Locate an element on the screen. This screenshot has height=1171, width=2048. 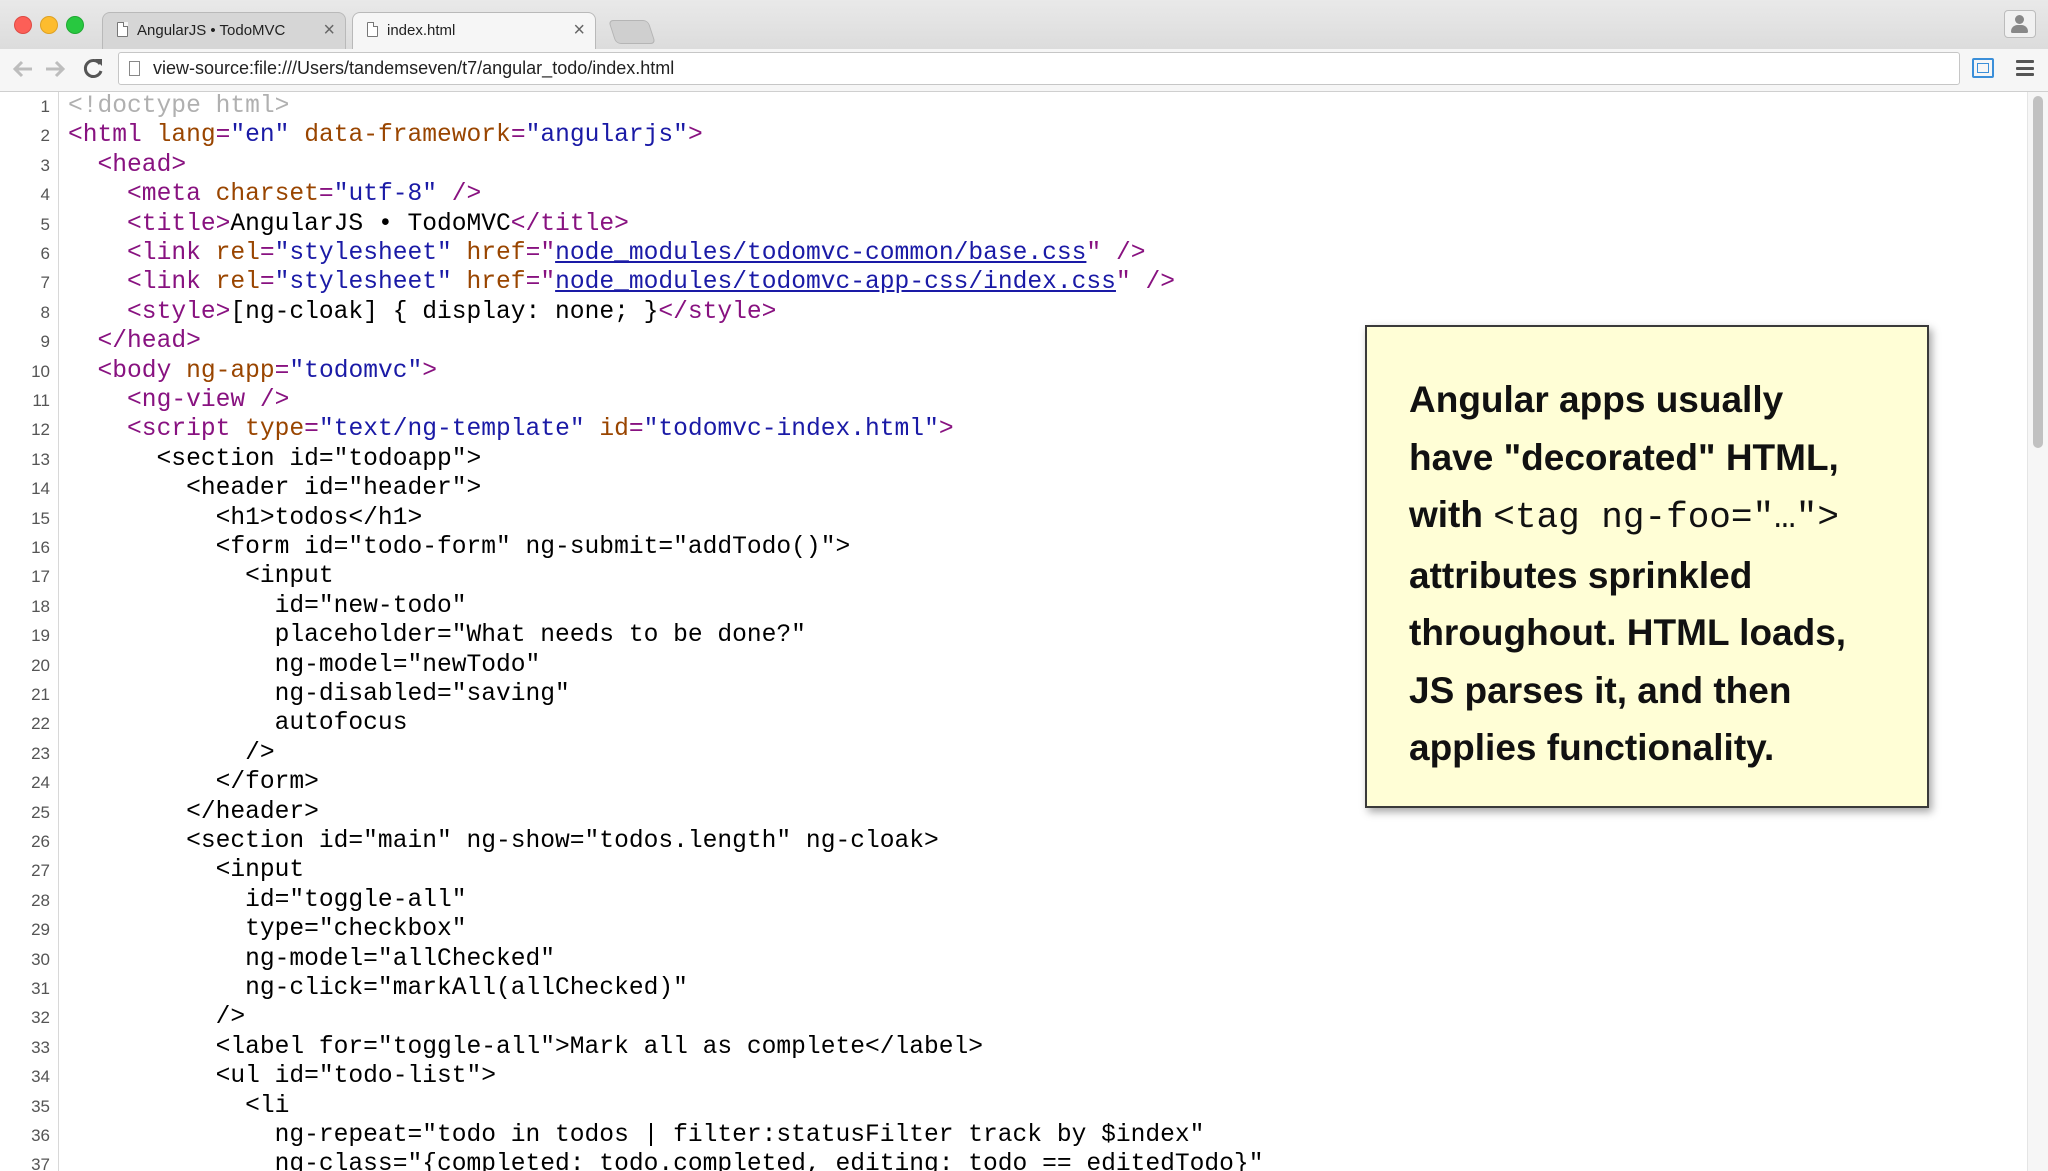
source-line: 32 /> is located at coordinates (1014, 1017).